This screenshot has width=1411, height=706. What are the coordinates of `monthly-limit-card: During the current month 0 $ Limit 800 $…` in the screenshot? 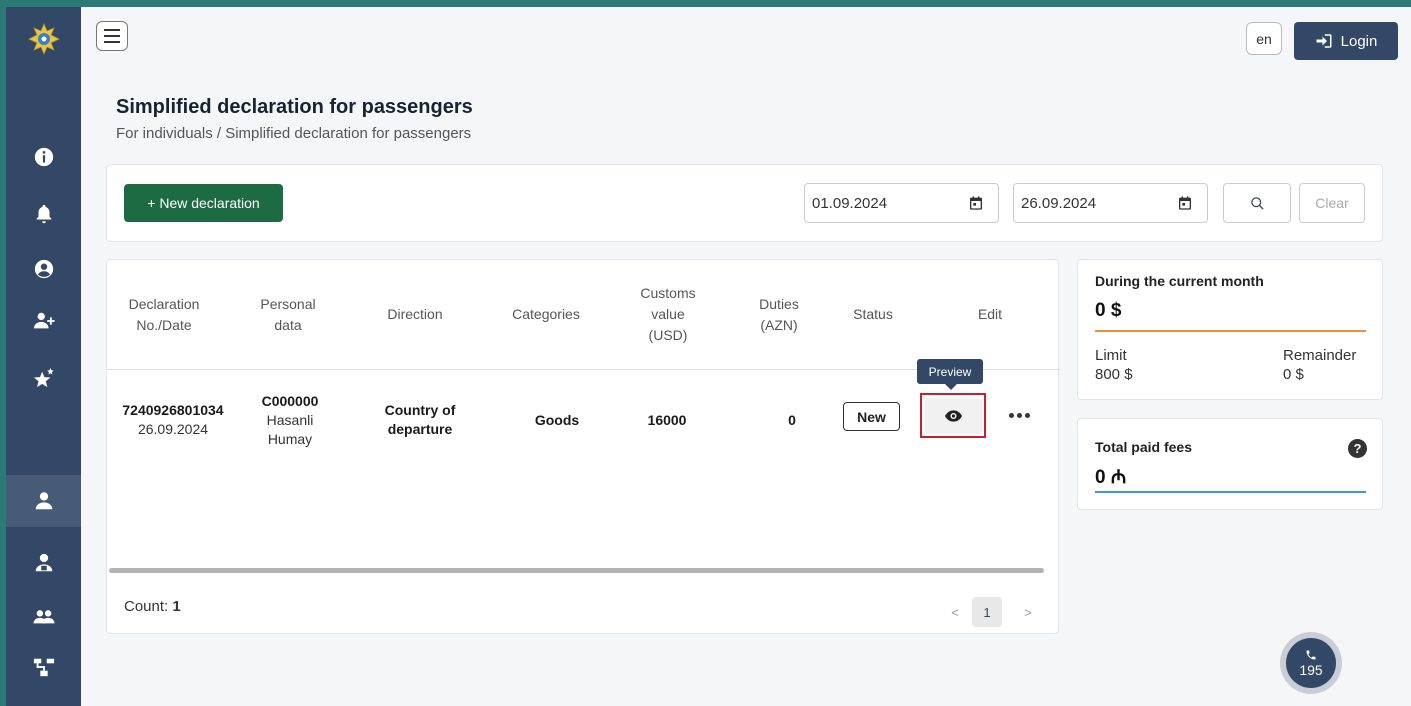 It's located at (1230, 329).